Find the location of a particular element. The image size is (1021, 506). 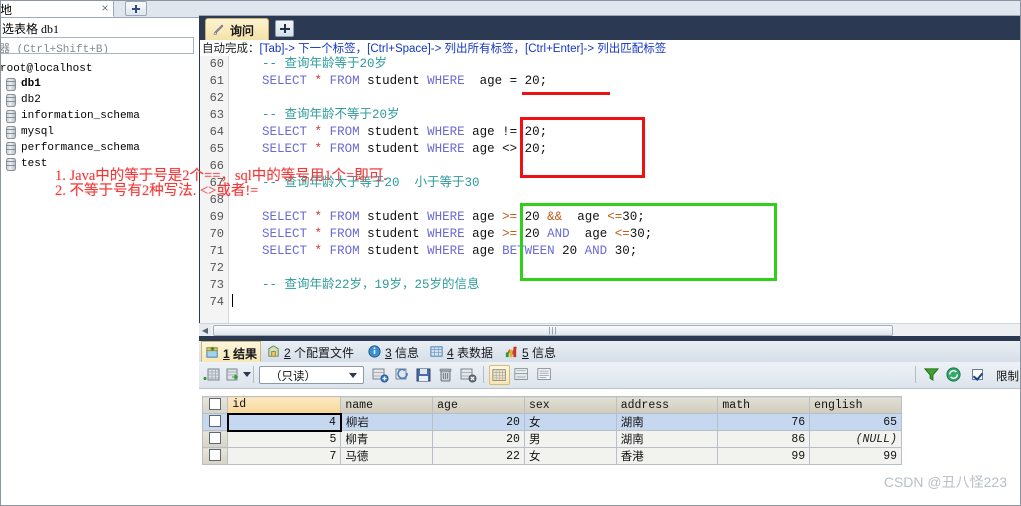

query-pencil-icon is located at coordinates (218, 30).